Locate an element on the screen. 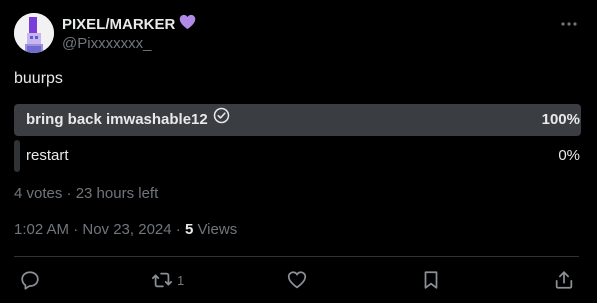 This screenshot has height=303, width=597. timestamp-line: 1:02 AM · Nov 23, 2024 · 5 Views is located at coordinates (125, 229).